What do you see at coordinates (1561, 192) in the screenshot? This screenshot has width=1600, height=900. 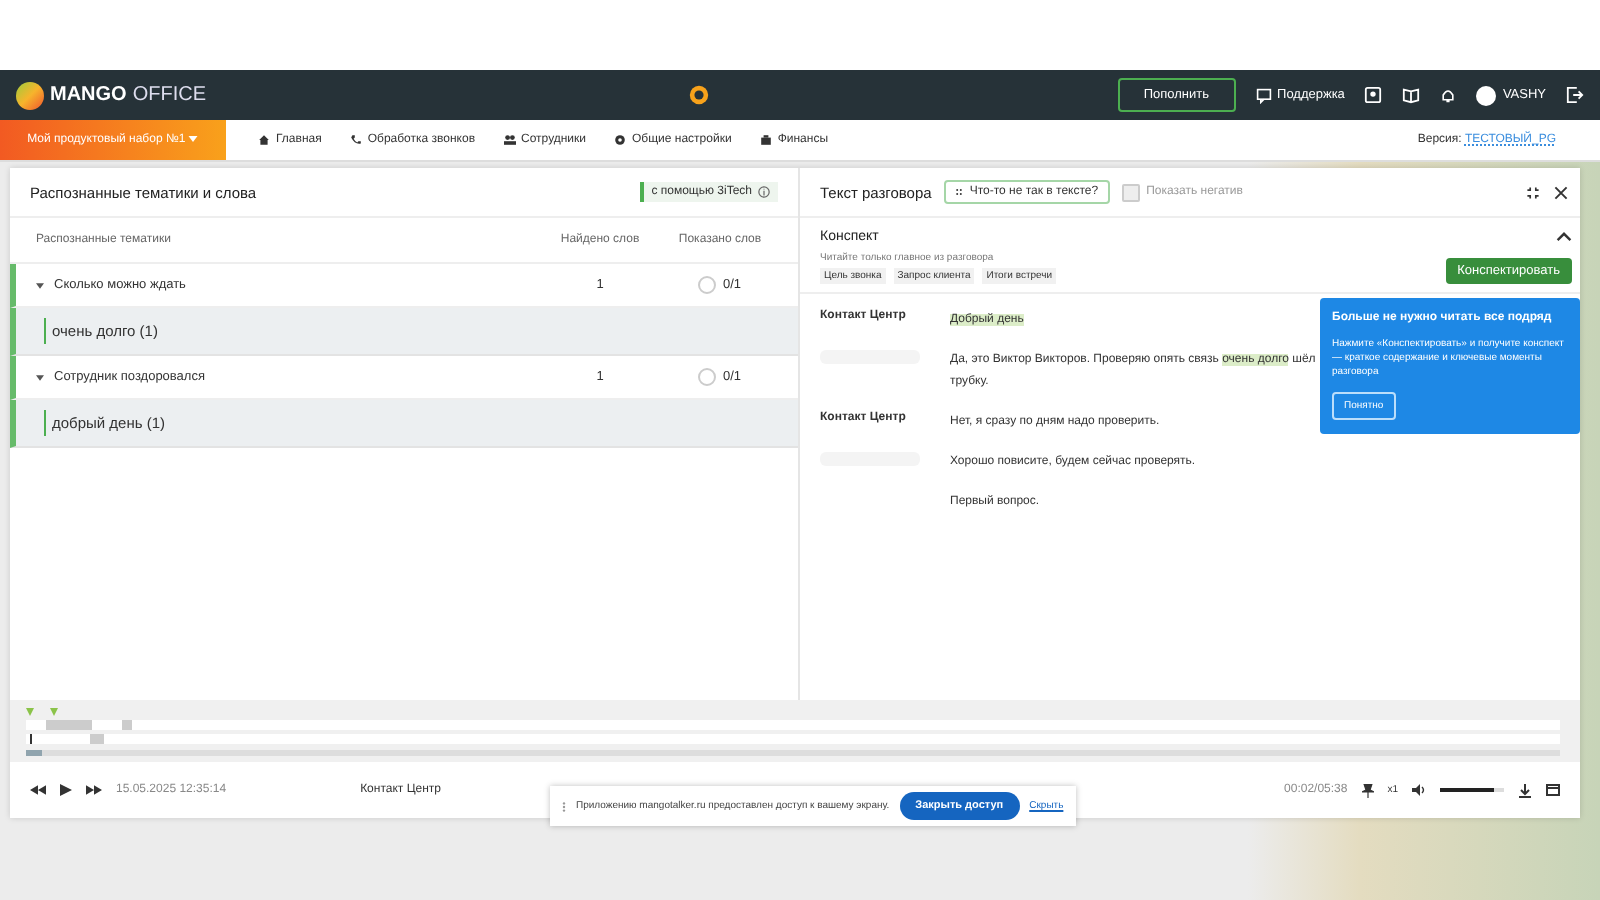 I see `close-icon` at bounding box center [1561, 192].